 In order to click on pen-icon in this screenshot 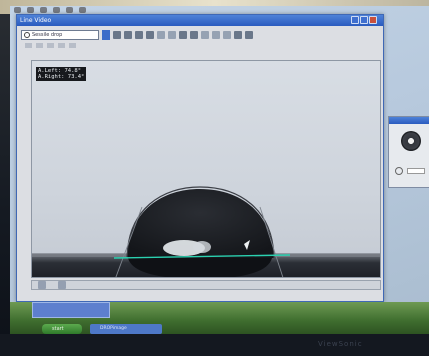, I will do `click(139, 35)`.